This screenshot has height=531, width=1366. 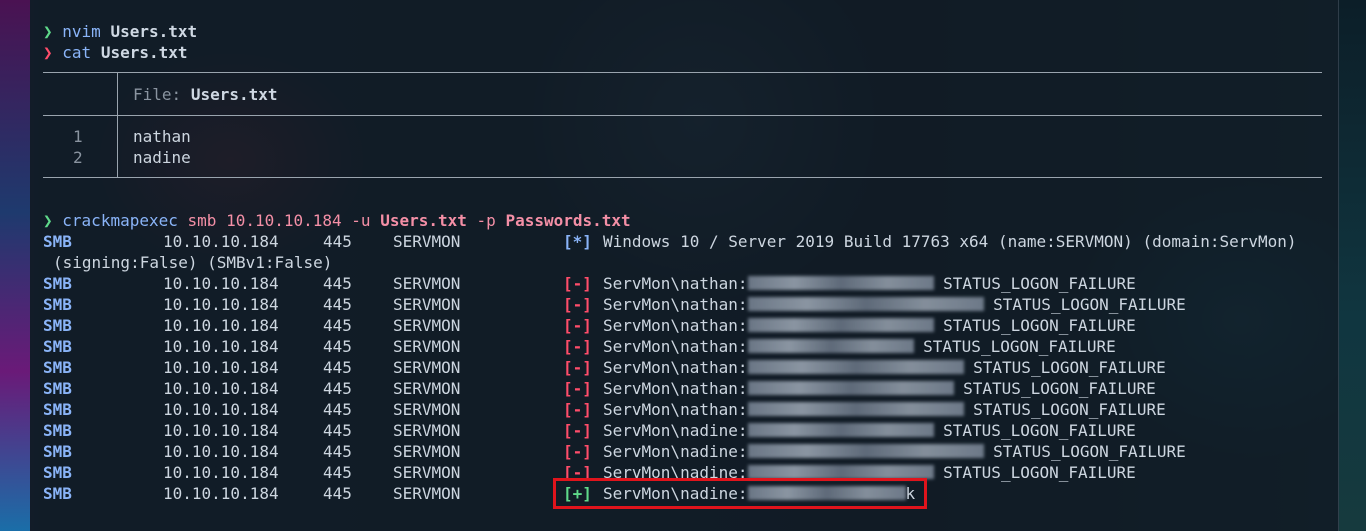 What do you see at coordinates (202, 220) in the screenshot?
I see `command-arg: smb` at bounding box center [202, 220].